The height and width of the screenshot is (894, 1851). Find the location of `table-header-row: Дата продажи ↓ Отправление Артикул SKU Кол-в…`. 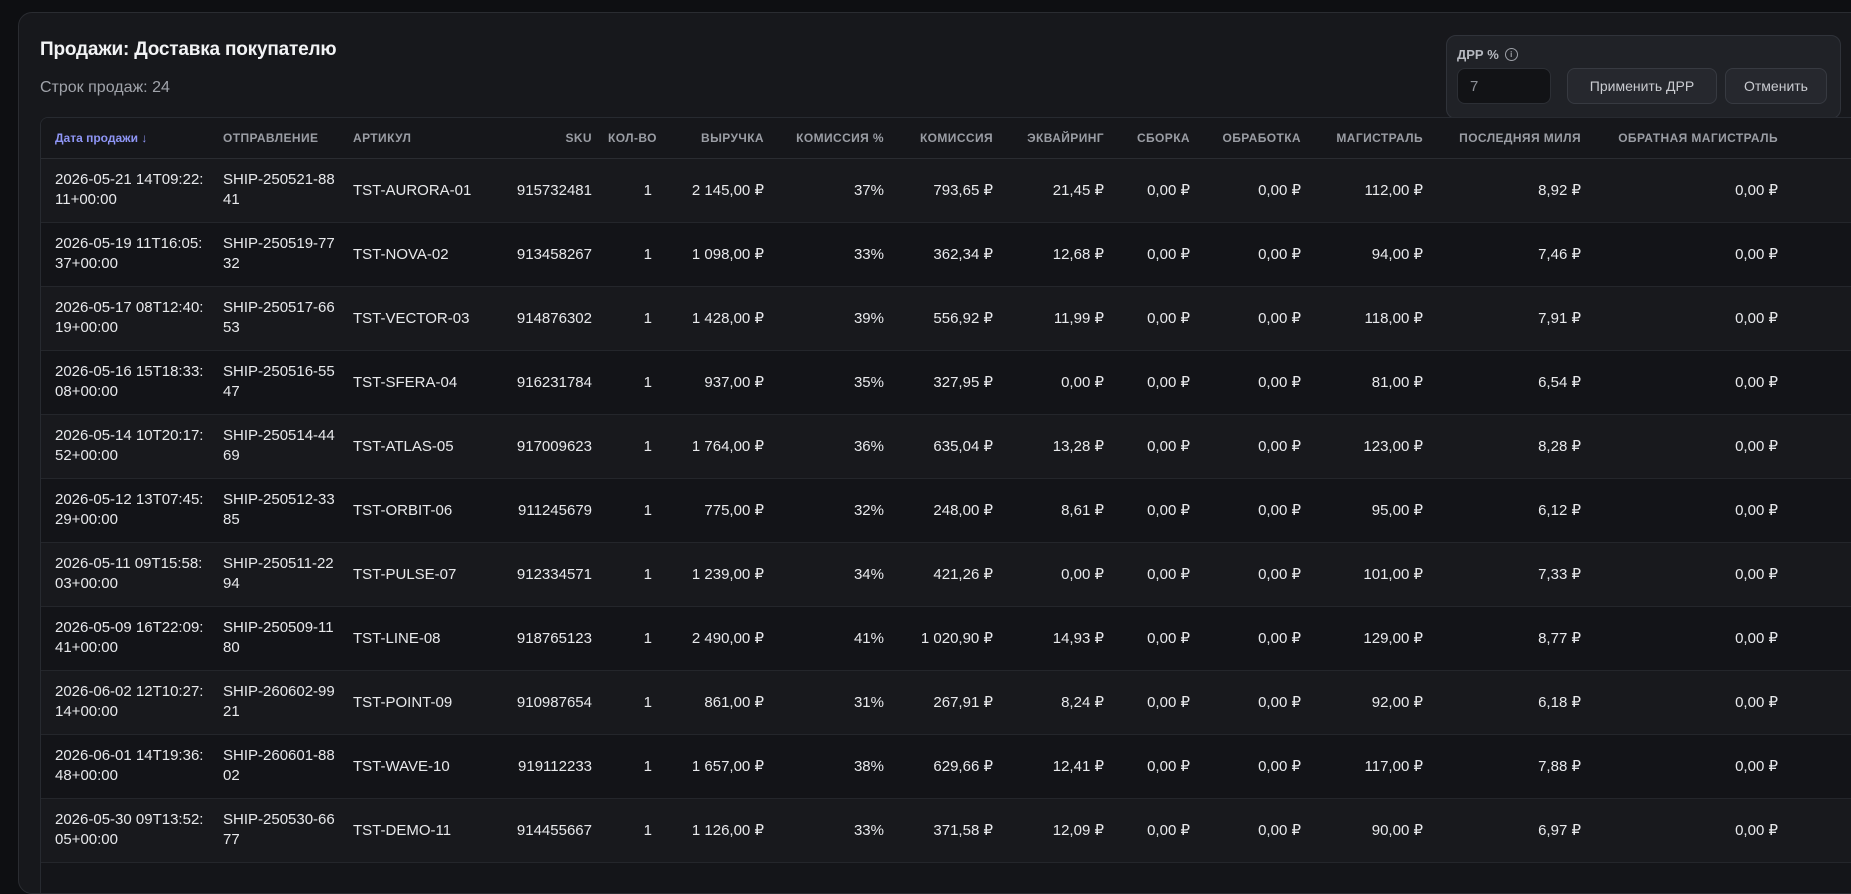

table-header-row: Дата продажи ↓ Отправление Артикул SKU Кол-в… is located at coordinates (946, 138).